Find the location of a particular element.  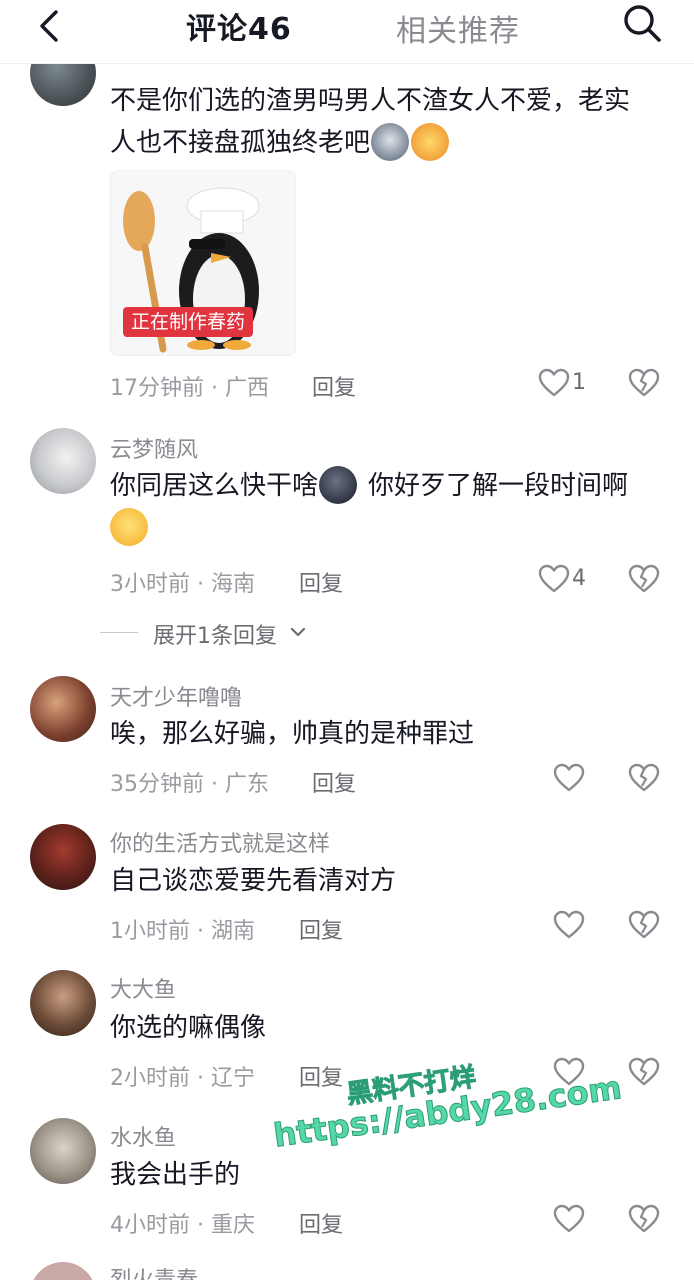

comment-time: 3小时前 is located at coordinates (150, 584).